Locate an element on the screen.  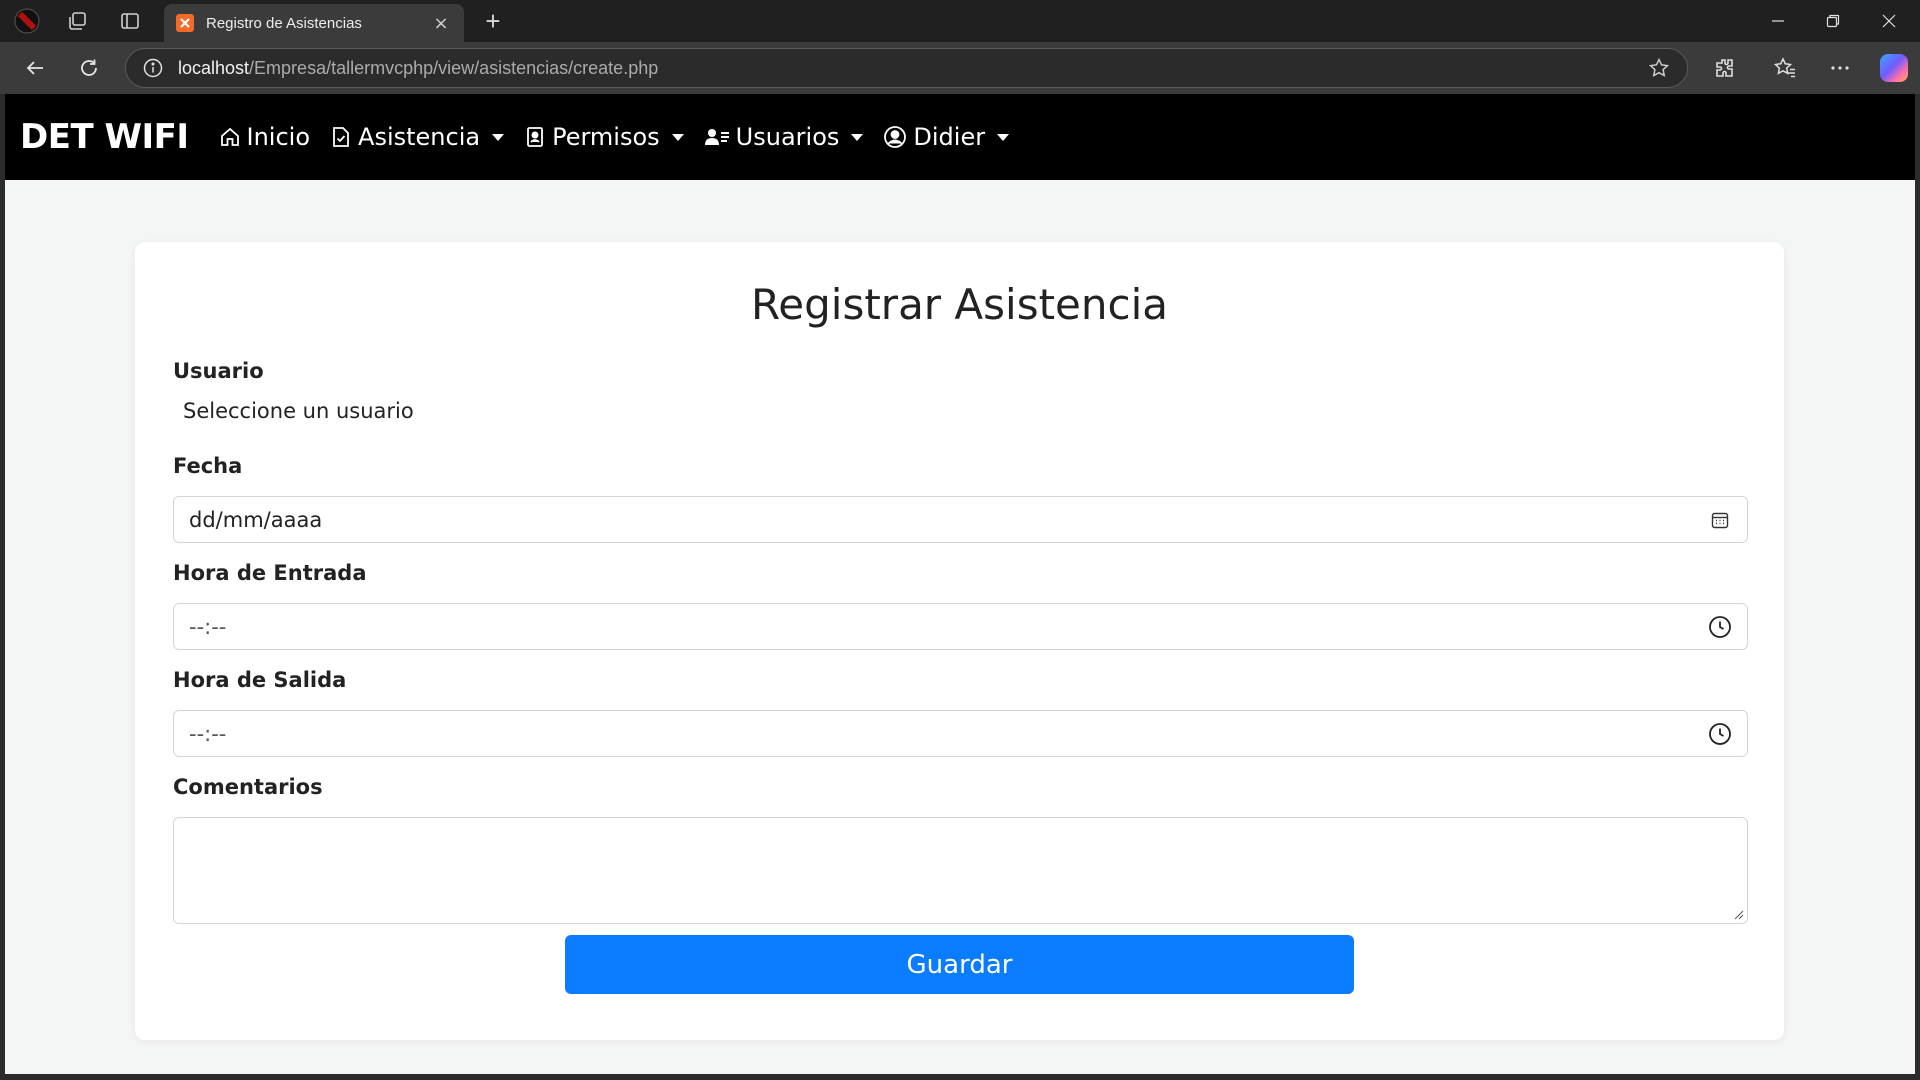
home-icon is located at coordinates (229, 136).